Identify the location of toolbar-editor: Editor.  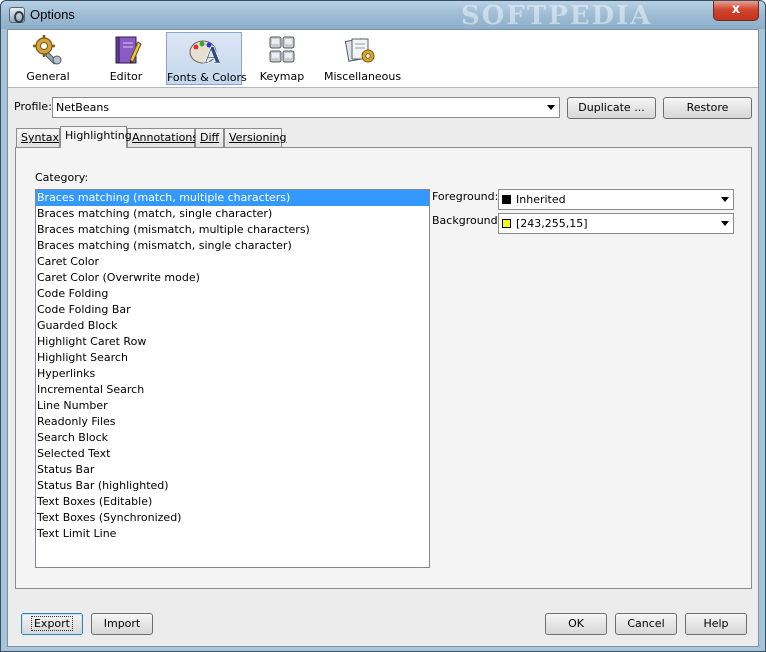
(126, 58).